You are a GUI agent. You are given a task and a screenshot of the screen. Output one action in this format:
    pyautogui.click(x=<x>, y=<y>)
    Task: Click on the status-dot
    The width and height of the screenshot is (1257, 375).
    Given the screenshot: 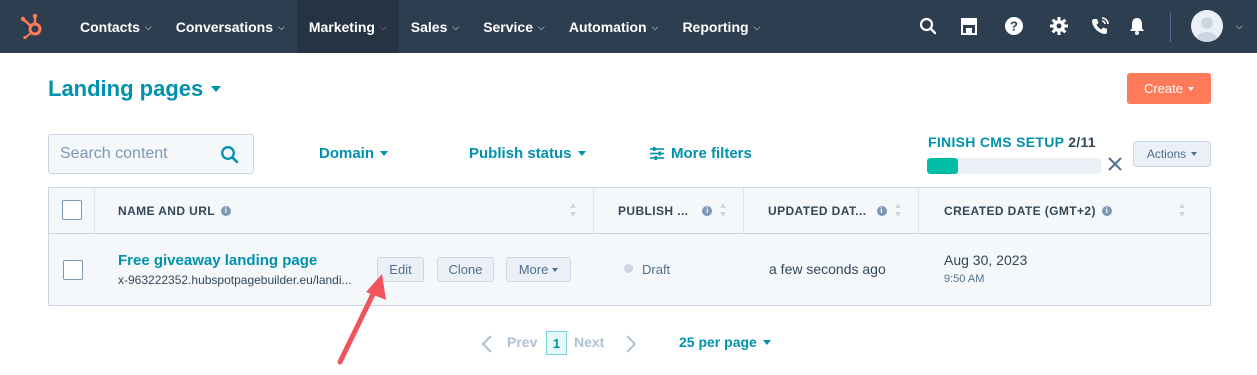 What is the action you would take?
    pyautogui.click(x=628, y=268)
    